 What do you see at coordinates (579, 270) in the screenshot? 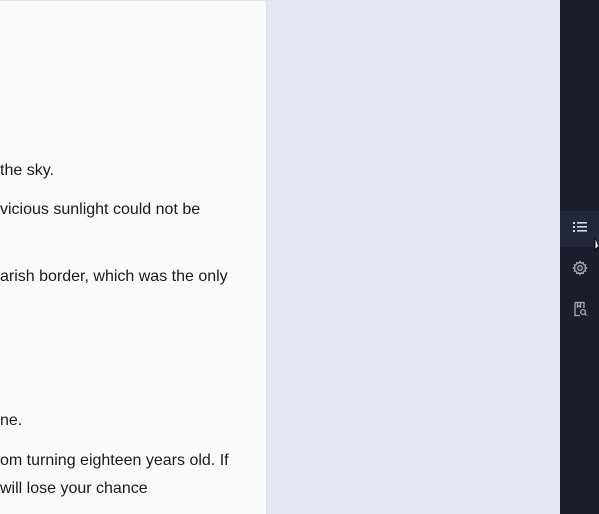
I see `gear-icon` at bounding box center [579, 270].